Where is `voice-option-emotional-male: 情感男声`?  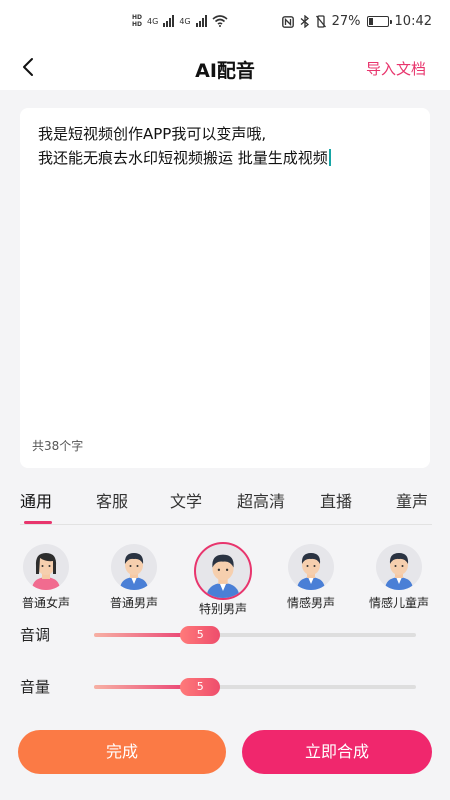 voice-option-emotional-male: 情感男声 is located at coordinates (311, 577).